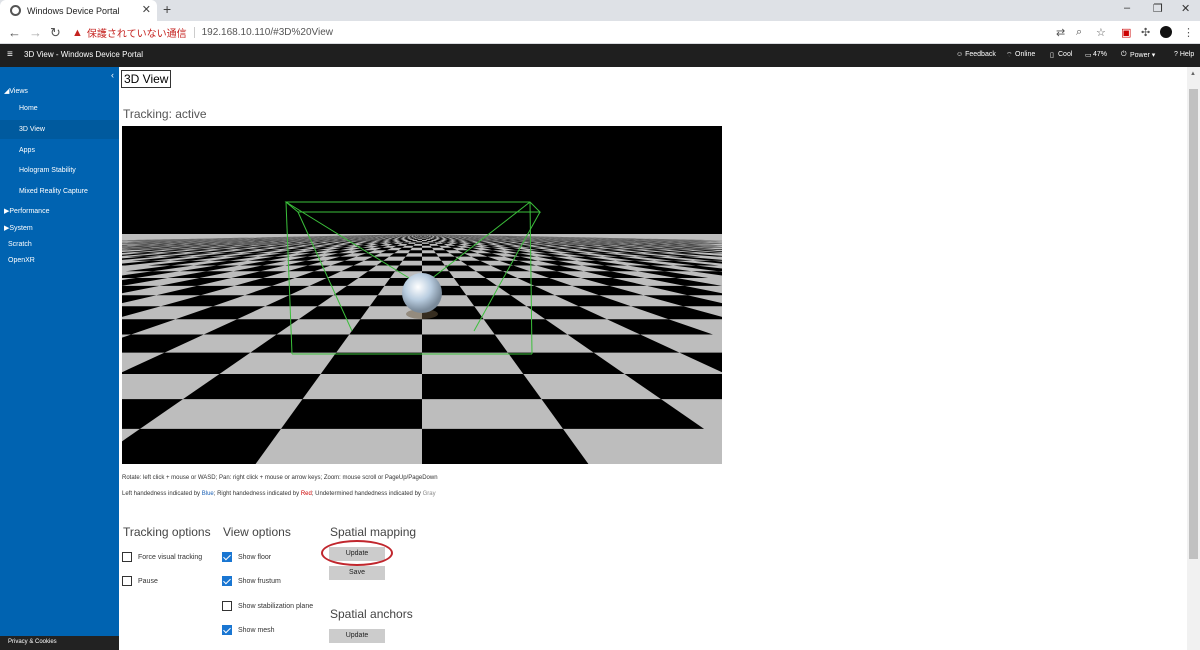  Describe the element at coordinates (1025, 54) in the screenshot. I see `online-status: Online` at that location.